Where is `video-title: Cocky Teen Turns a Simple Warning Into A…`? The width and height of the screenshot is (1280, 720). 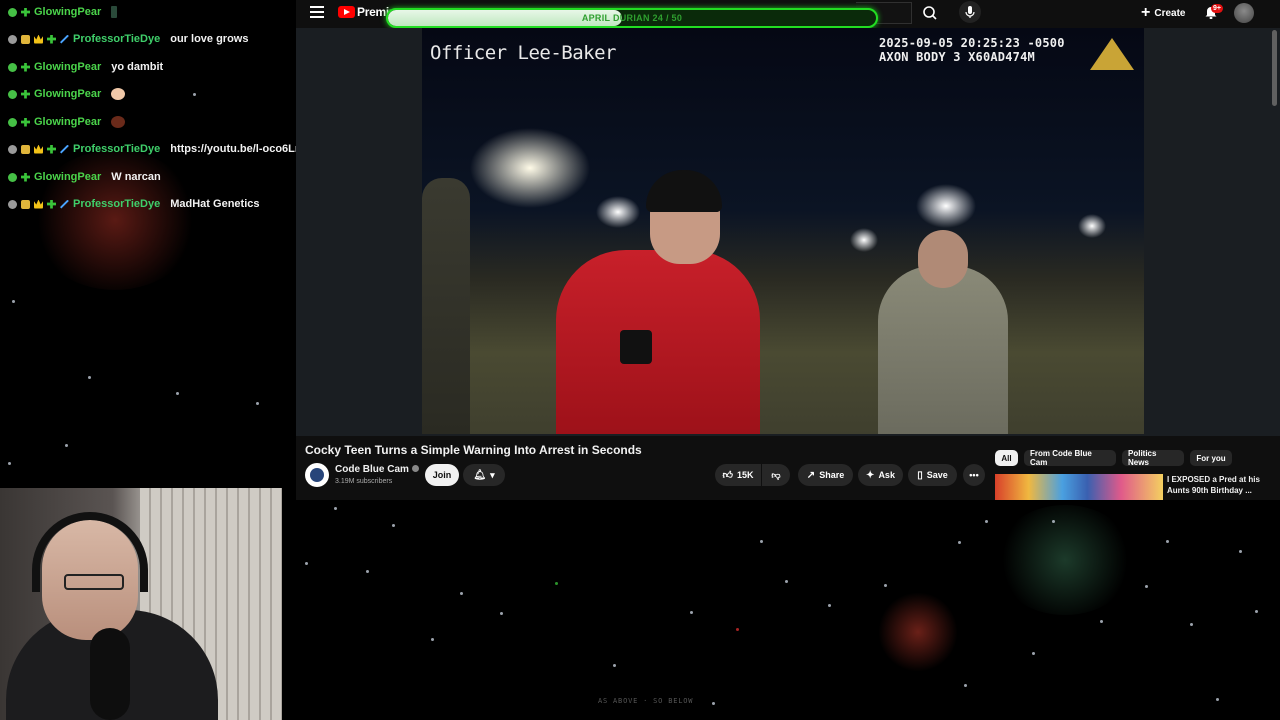 video-title: Cocky Teen Turns a Simple Warning Into A… is located at coordinates (473, 450).